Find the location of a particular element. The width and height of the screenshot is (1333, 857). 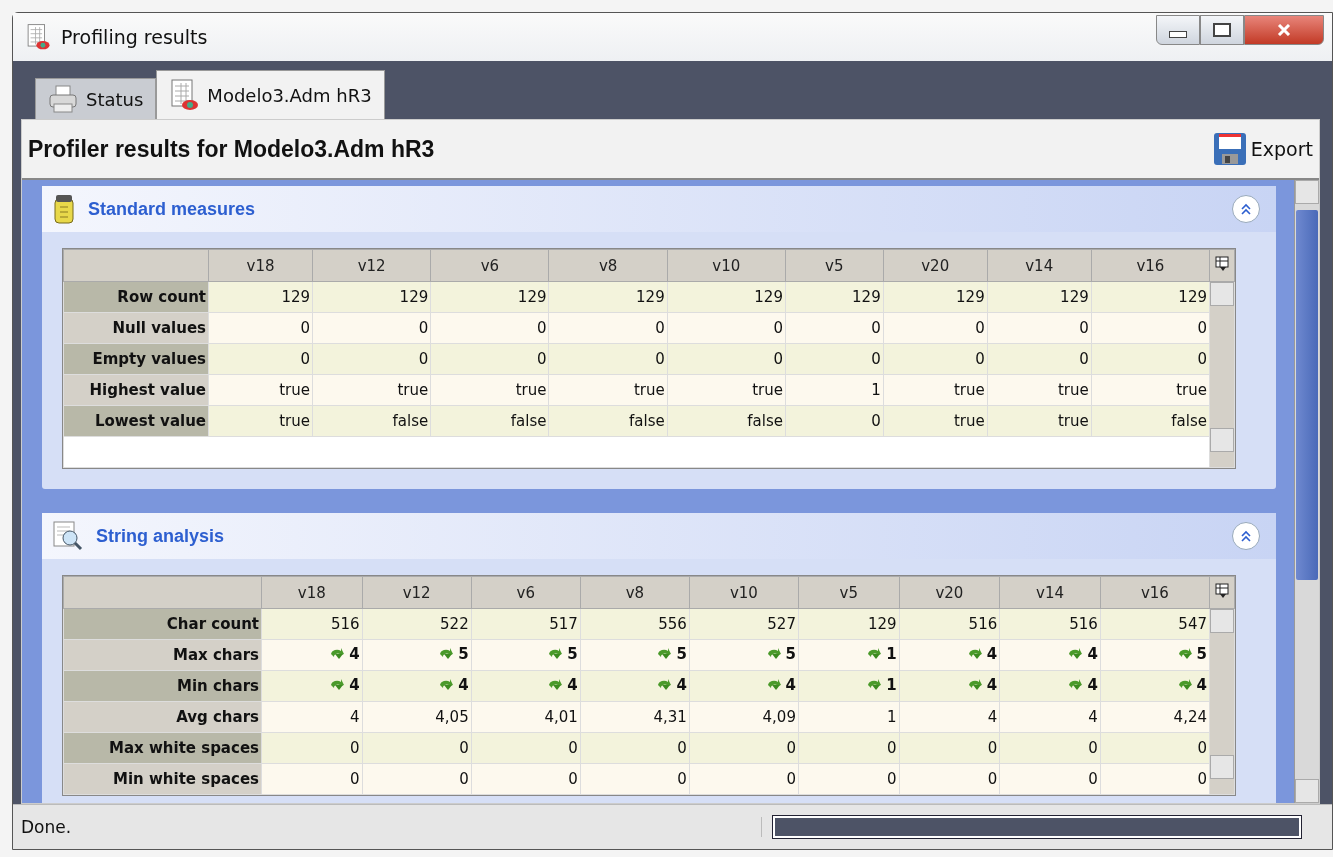

column-header: v5 is located at coordinates (834, 265).